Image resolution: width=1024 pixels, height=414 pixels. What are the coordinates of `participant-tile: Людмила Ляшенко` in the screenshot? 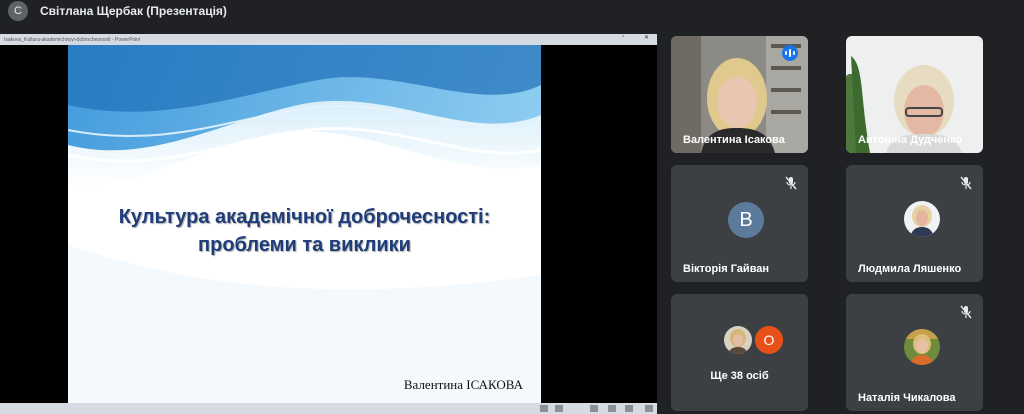 It's located at (914, 223).